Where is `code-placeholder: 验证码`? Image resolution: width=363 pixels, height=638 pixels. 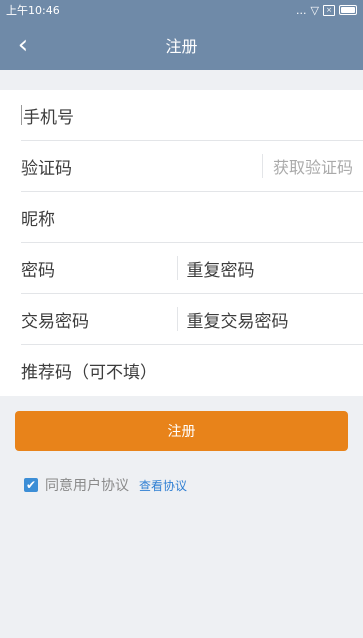
code-placeholder: 验证码 is located at coordinates (46, 168).